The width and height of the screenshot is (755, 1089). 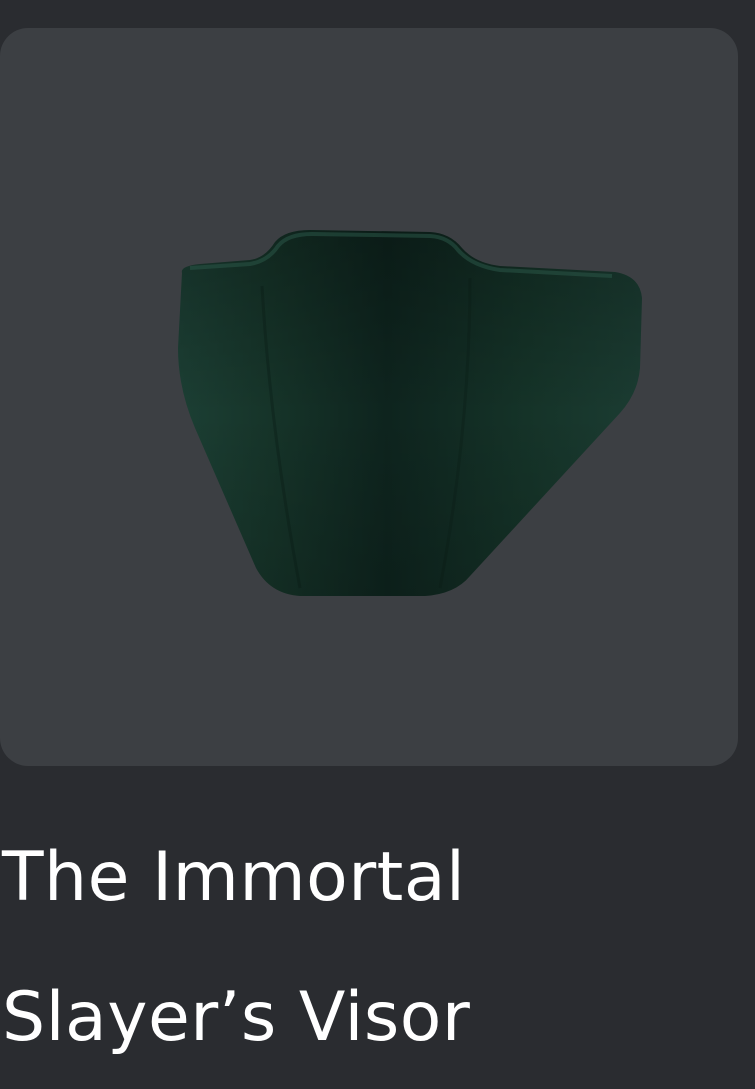 I want to click on item-name-line-2: Slayer’s Visor, so click(x=236, y=1017).